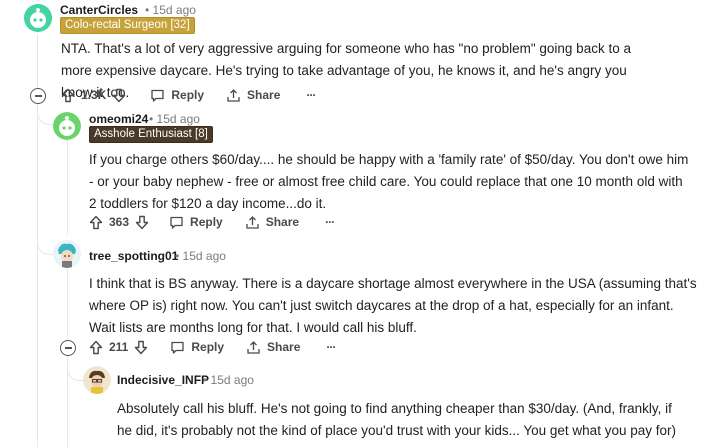  Describe the element at coordinates (127, 25) in the screenshot. I see `user-flair: Colo-rectal Surgeon [32]` at that location.